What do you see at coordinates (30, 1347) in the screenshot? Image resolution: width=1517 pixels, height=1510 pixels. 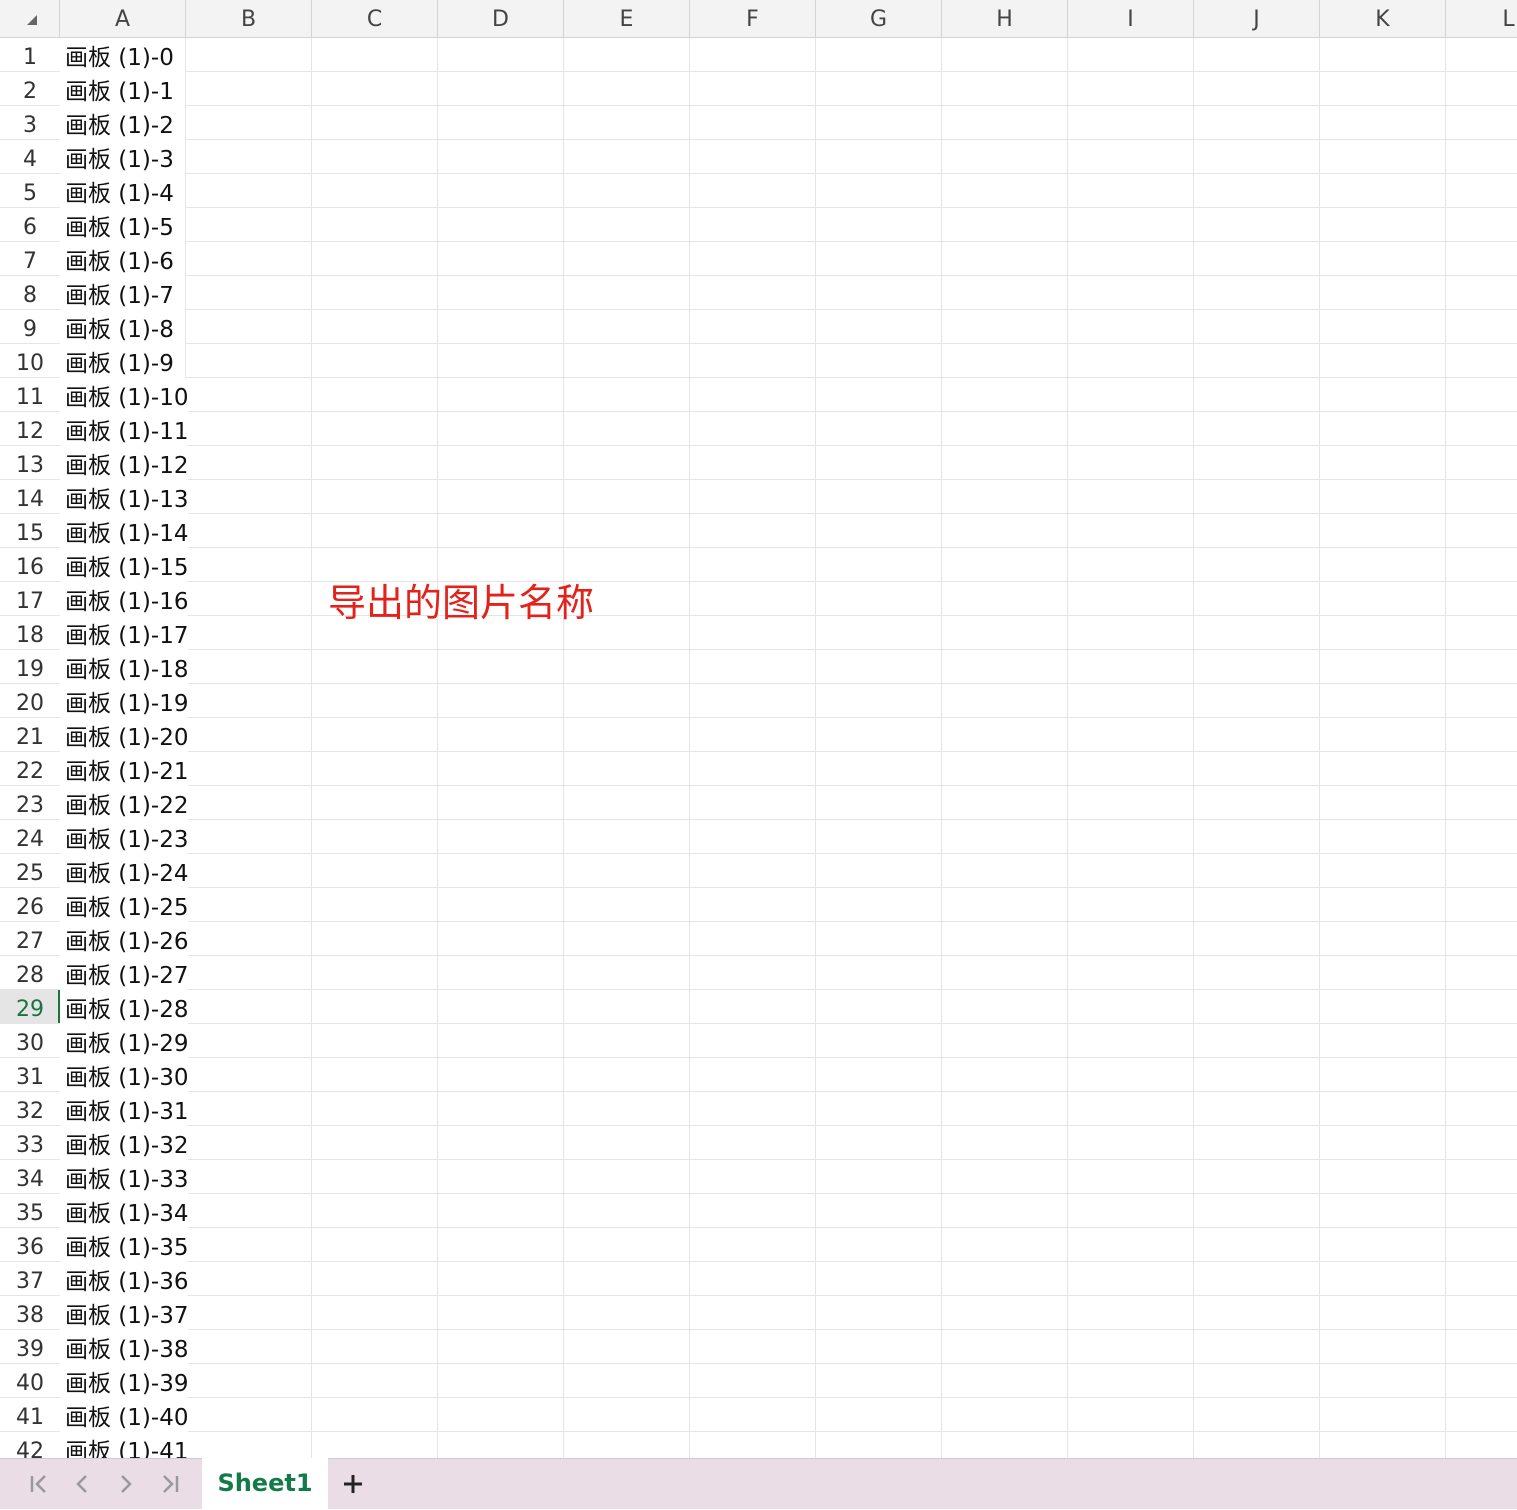 I see `row-header: 39` at bounding box center [30, 1347].